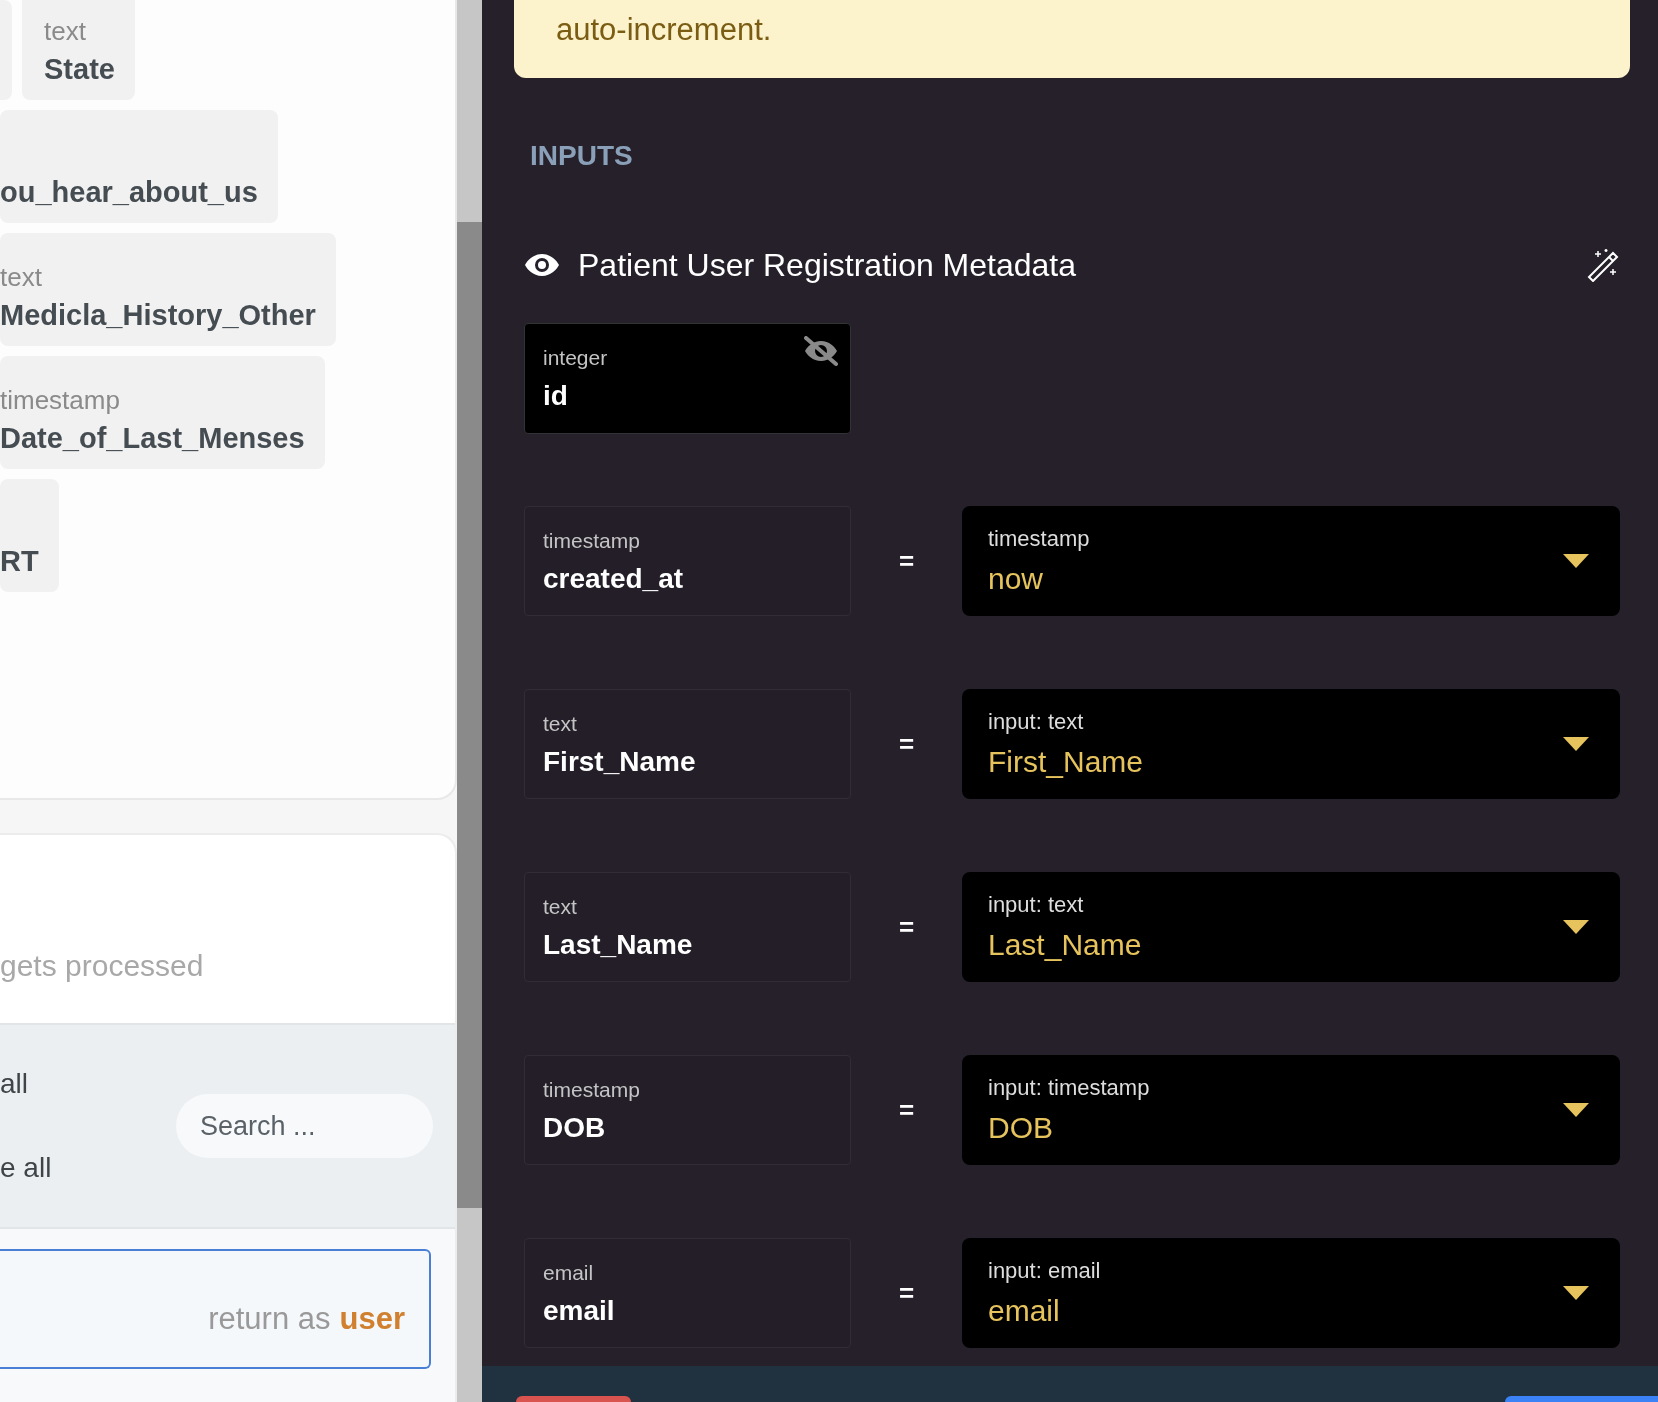 The image size is (1658, 1402). I want to click on source-select: input: text First_Name, so click(1291, 744).